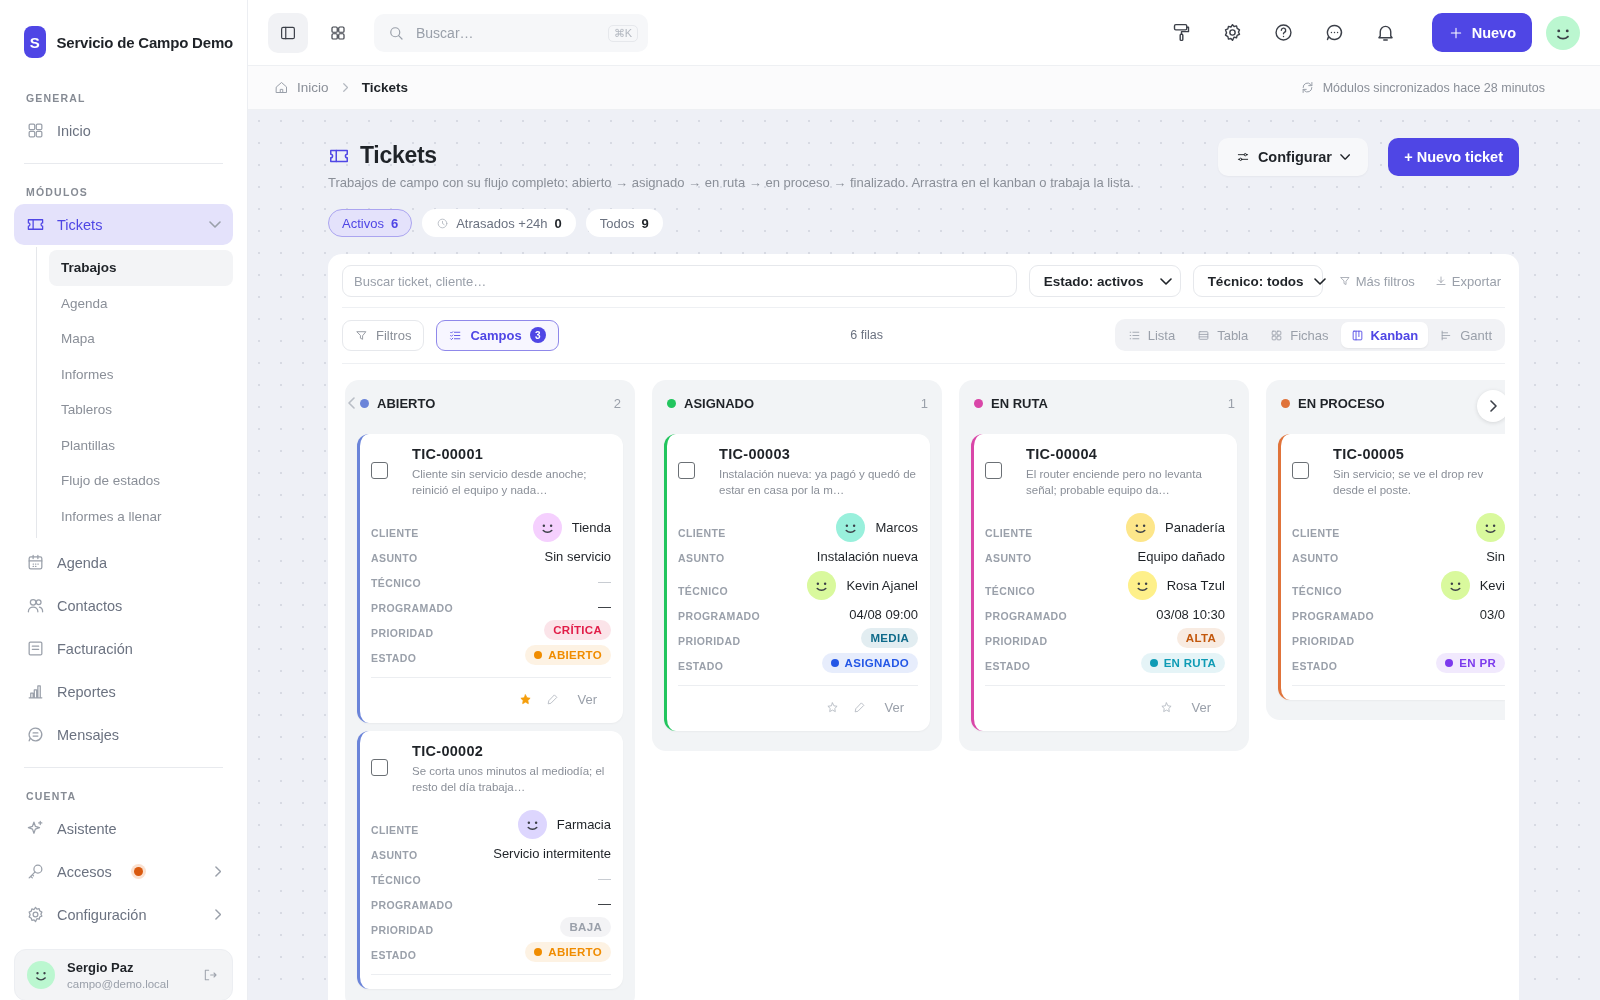 Image resolution: width=1600 pixels, height=1000 pixels. Describe the element at coordinates (490, 579) in the screenshot. I see `ticket-card: TIC-00001 Cliente sin servicio desde anoche; reinició el equipo y nada… CLIENTE Tienda ASUNTO Sin servicio TÉCNICO — PROGRAMADO — PRIORIDAD CRÍTICA ESTADO ABIERTO Ver` at that location.